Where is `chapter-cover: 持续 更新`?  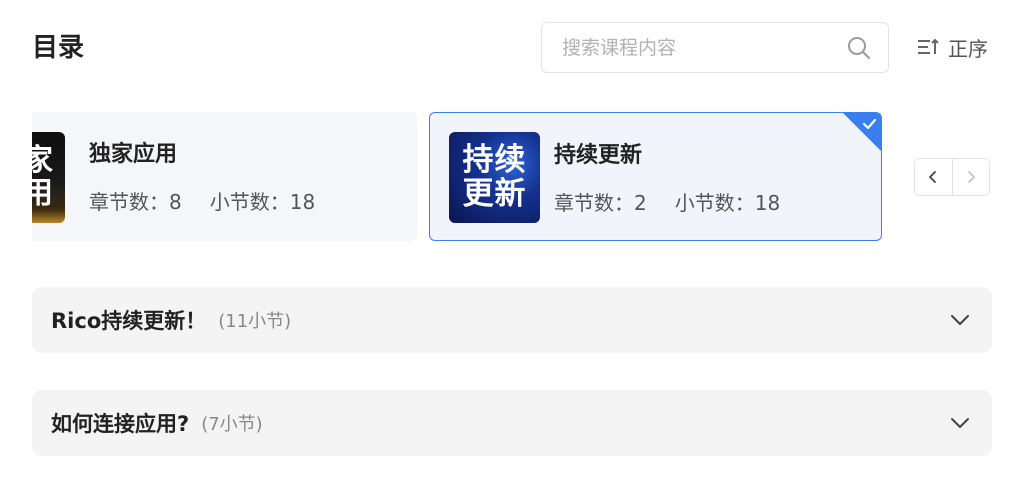 chapter-cover: 持续 更新 is located at coordinates (494, 177).